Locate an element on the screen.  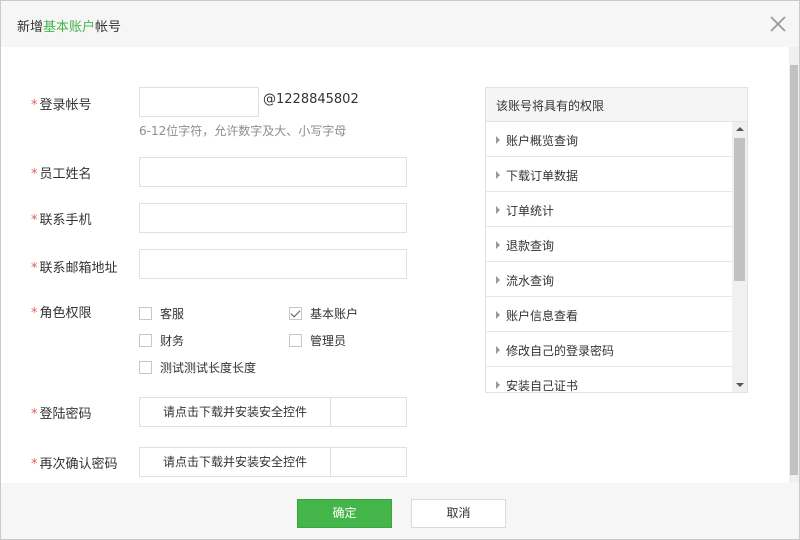
role-option-basic-account: 基本账户 is located at coordinates (323, 313).